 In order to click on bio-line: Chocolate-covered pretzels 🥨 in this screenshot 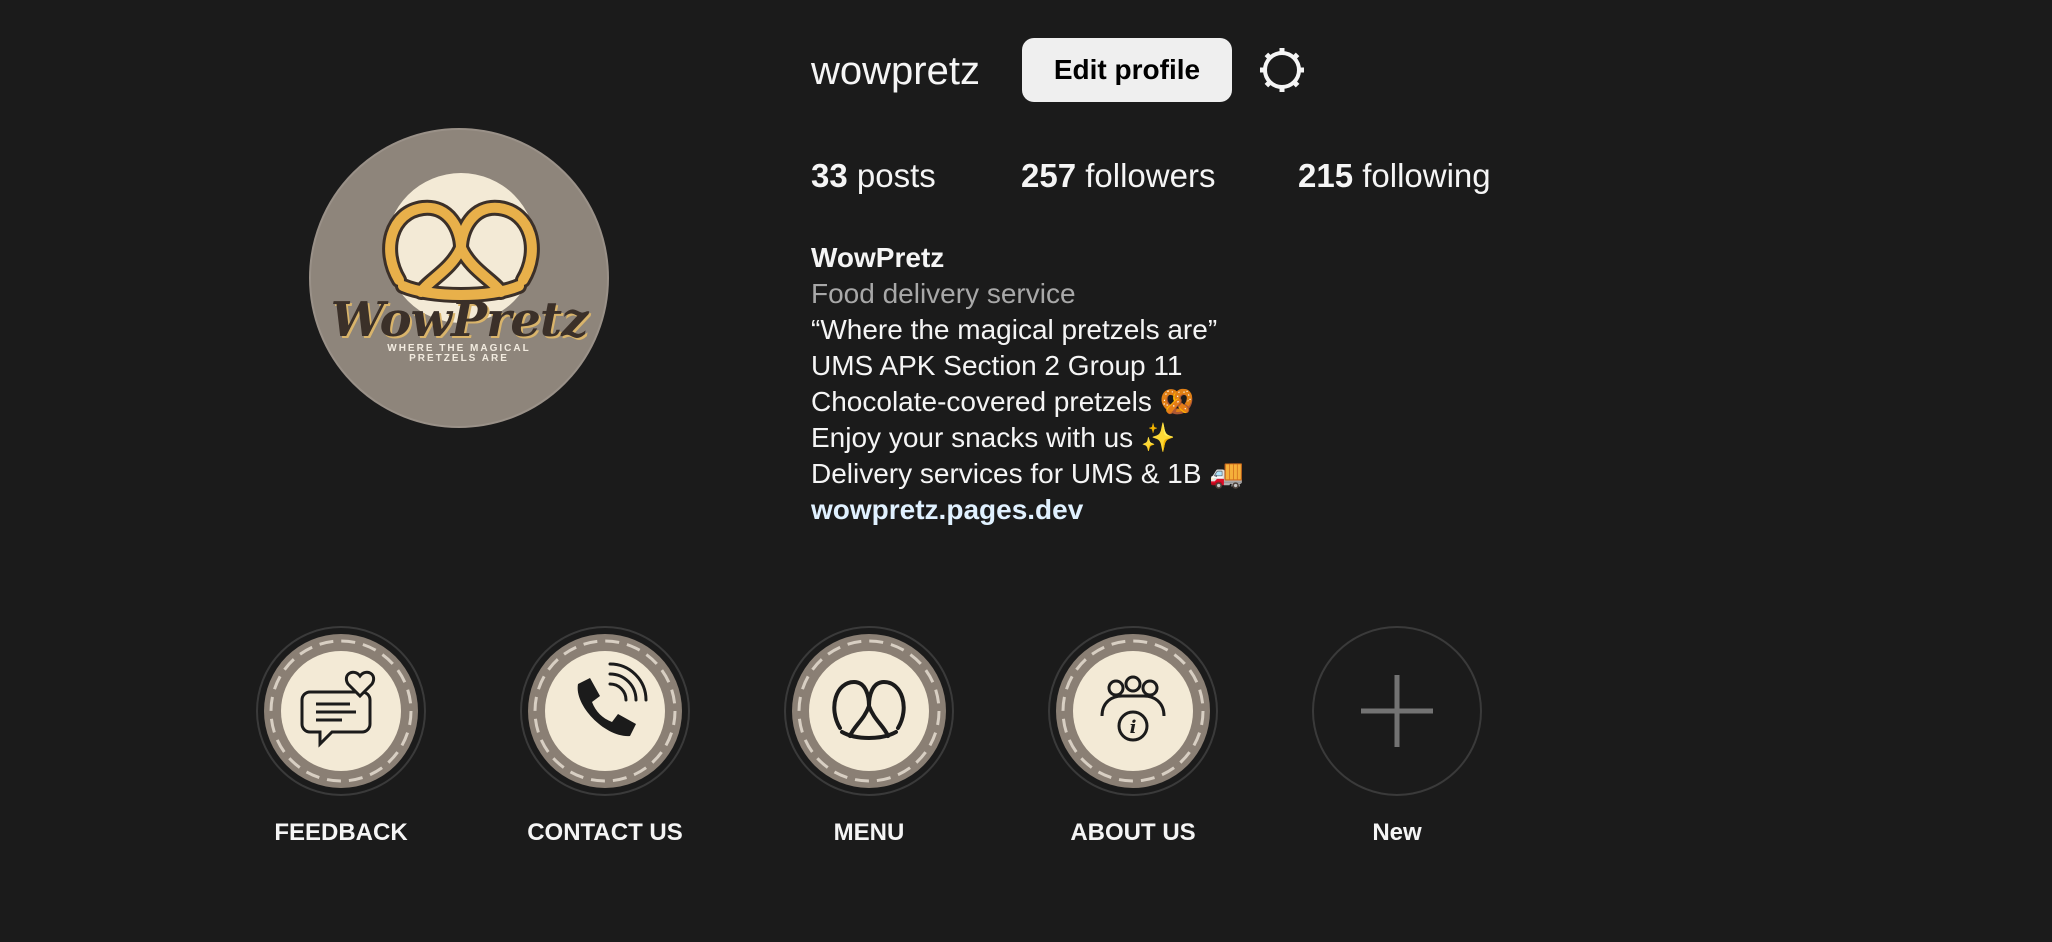, I will do `click(1003, 401)`.